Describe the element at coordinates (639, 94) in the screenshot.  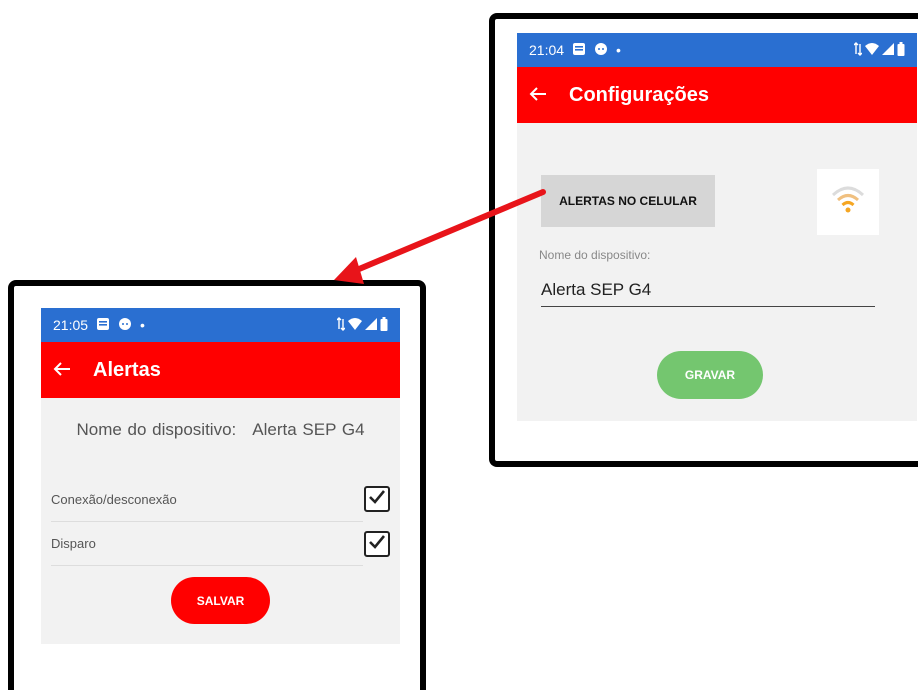
I see `page-title: Configurações` at that location.